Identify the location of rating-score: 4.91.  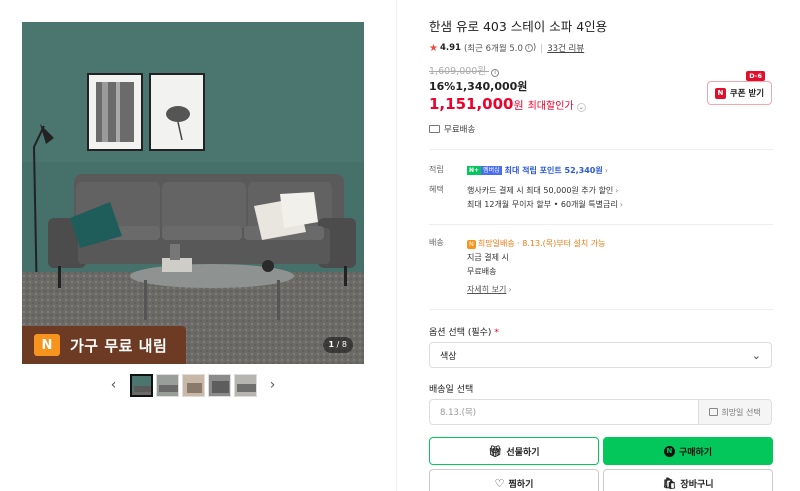
(450, 48).